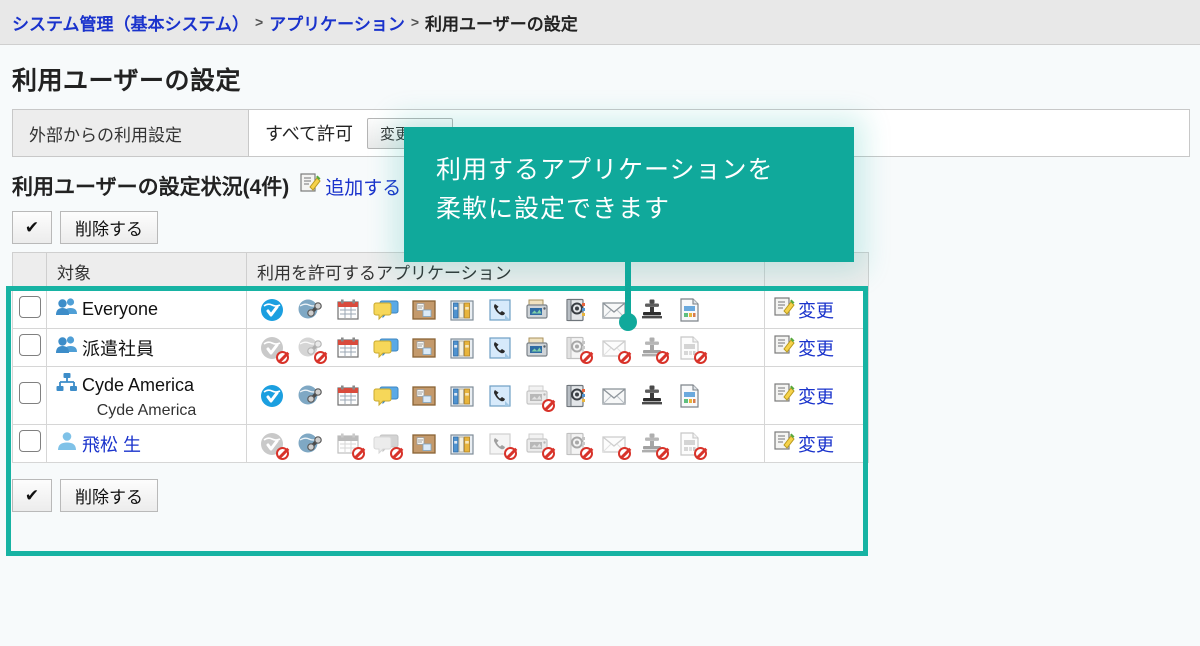  What do you see at coordinates (310, 186) in the screenshot?
I see `add-document-icon` at bounding box center [310, 186].